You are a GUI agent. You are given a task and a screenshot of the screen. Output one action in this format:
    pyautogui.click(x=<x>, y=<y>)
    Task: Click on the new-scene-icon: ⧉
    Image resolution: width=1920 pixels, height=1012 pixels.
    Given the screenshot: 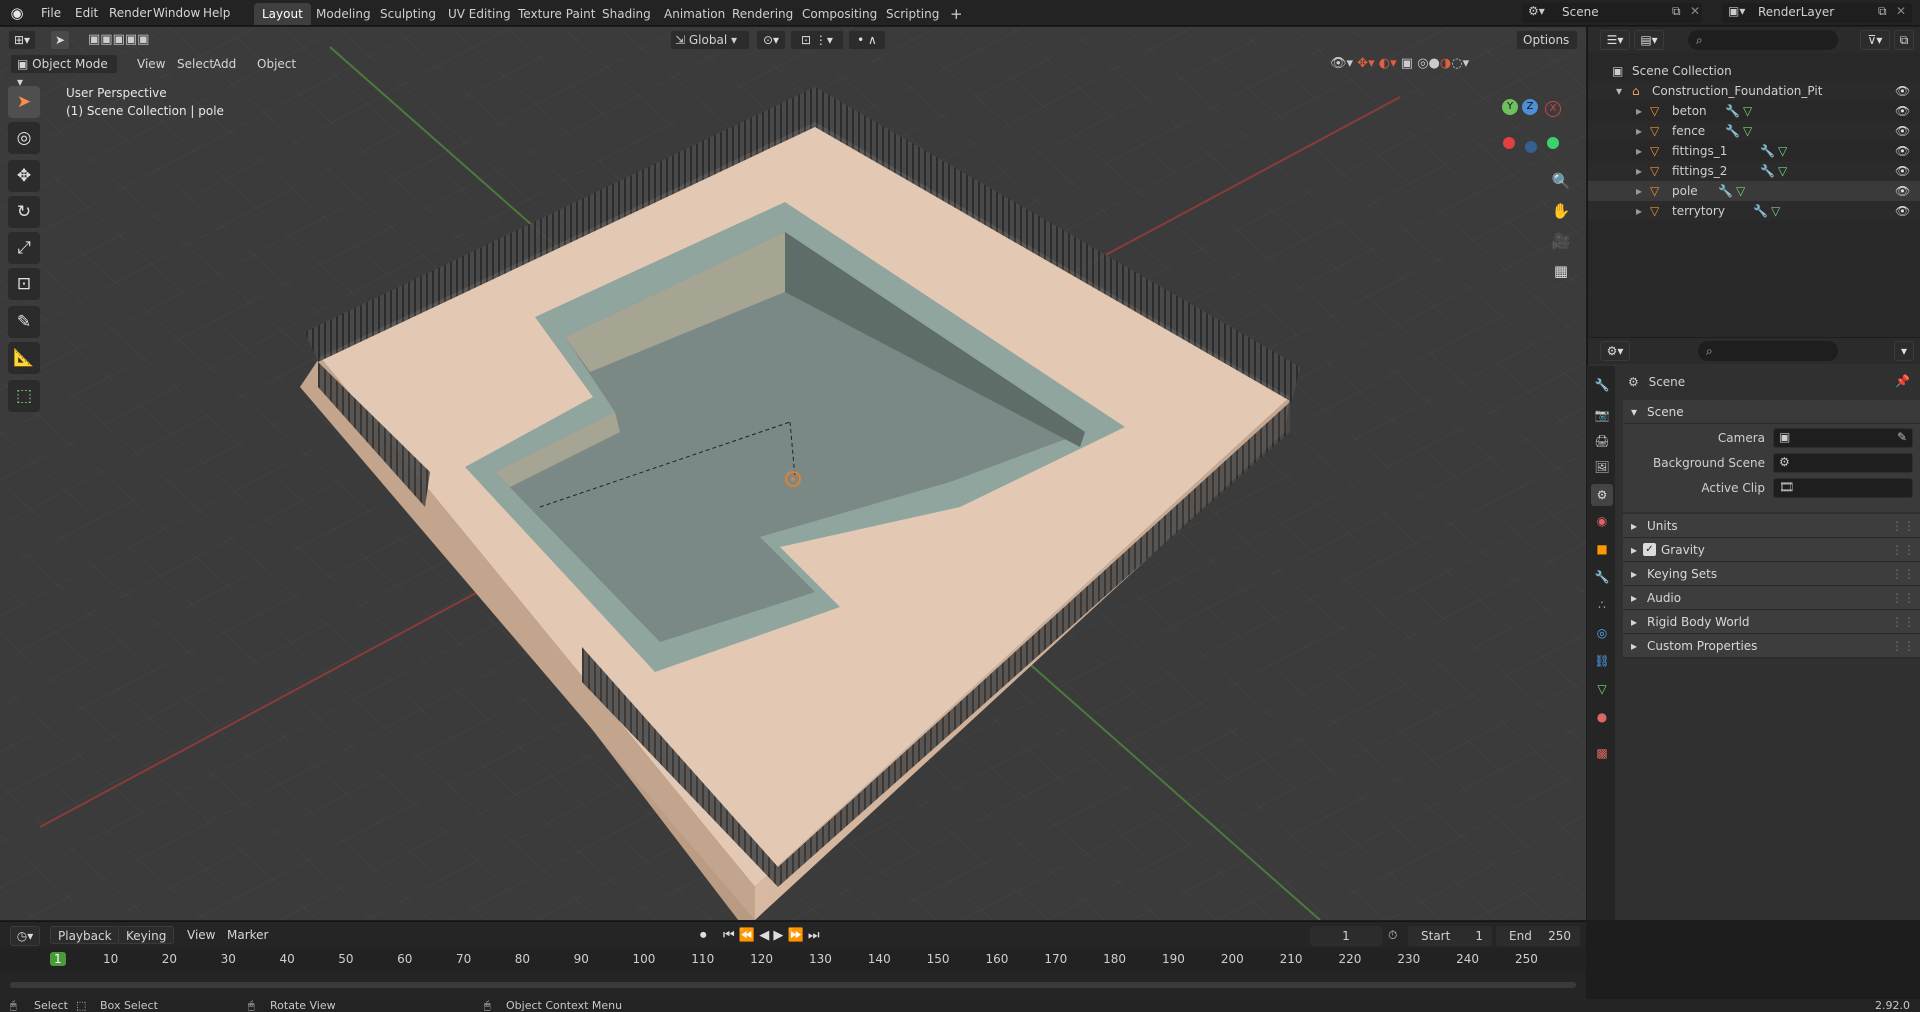 What is the action you would take?
    pyautogui.click(x=1676, y=11)
    